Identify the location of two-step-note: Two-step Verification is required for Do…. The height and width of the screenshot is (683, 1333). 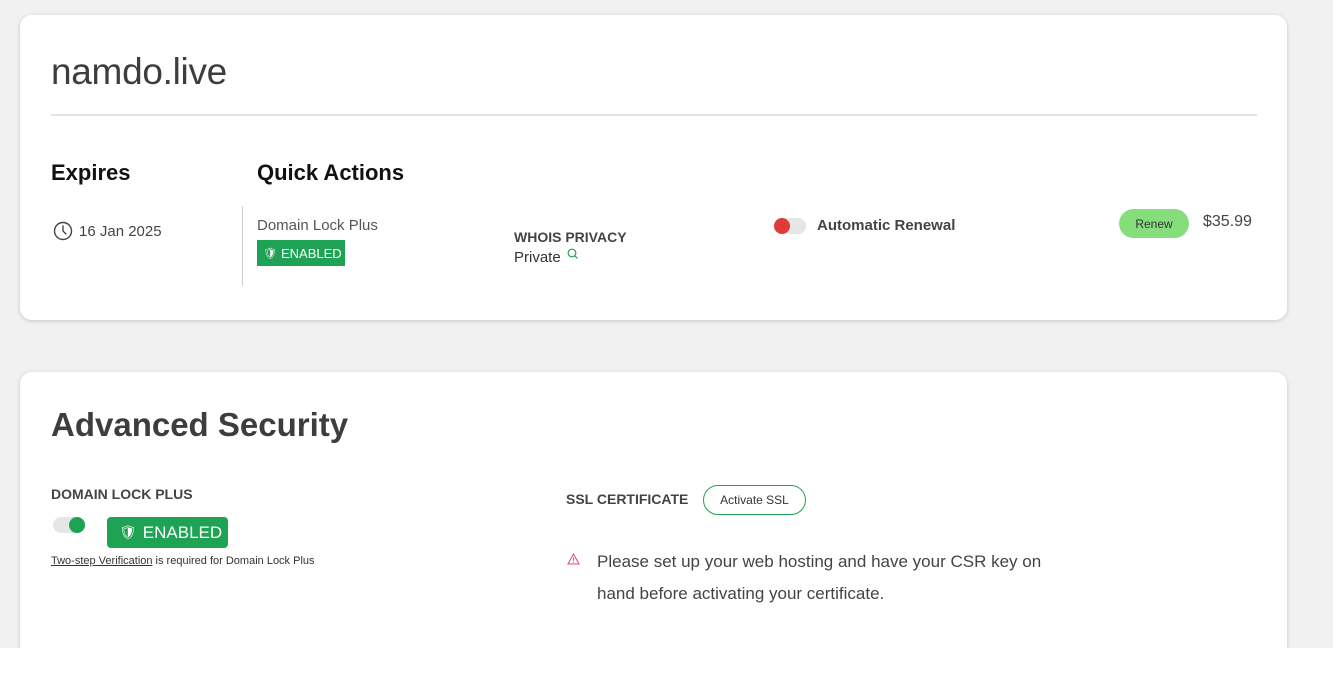
(183, 561).